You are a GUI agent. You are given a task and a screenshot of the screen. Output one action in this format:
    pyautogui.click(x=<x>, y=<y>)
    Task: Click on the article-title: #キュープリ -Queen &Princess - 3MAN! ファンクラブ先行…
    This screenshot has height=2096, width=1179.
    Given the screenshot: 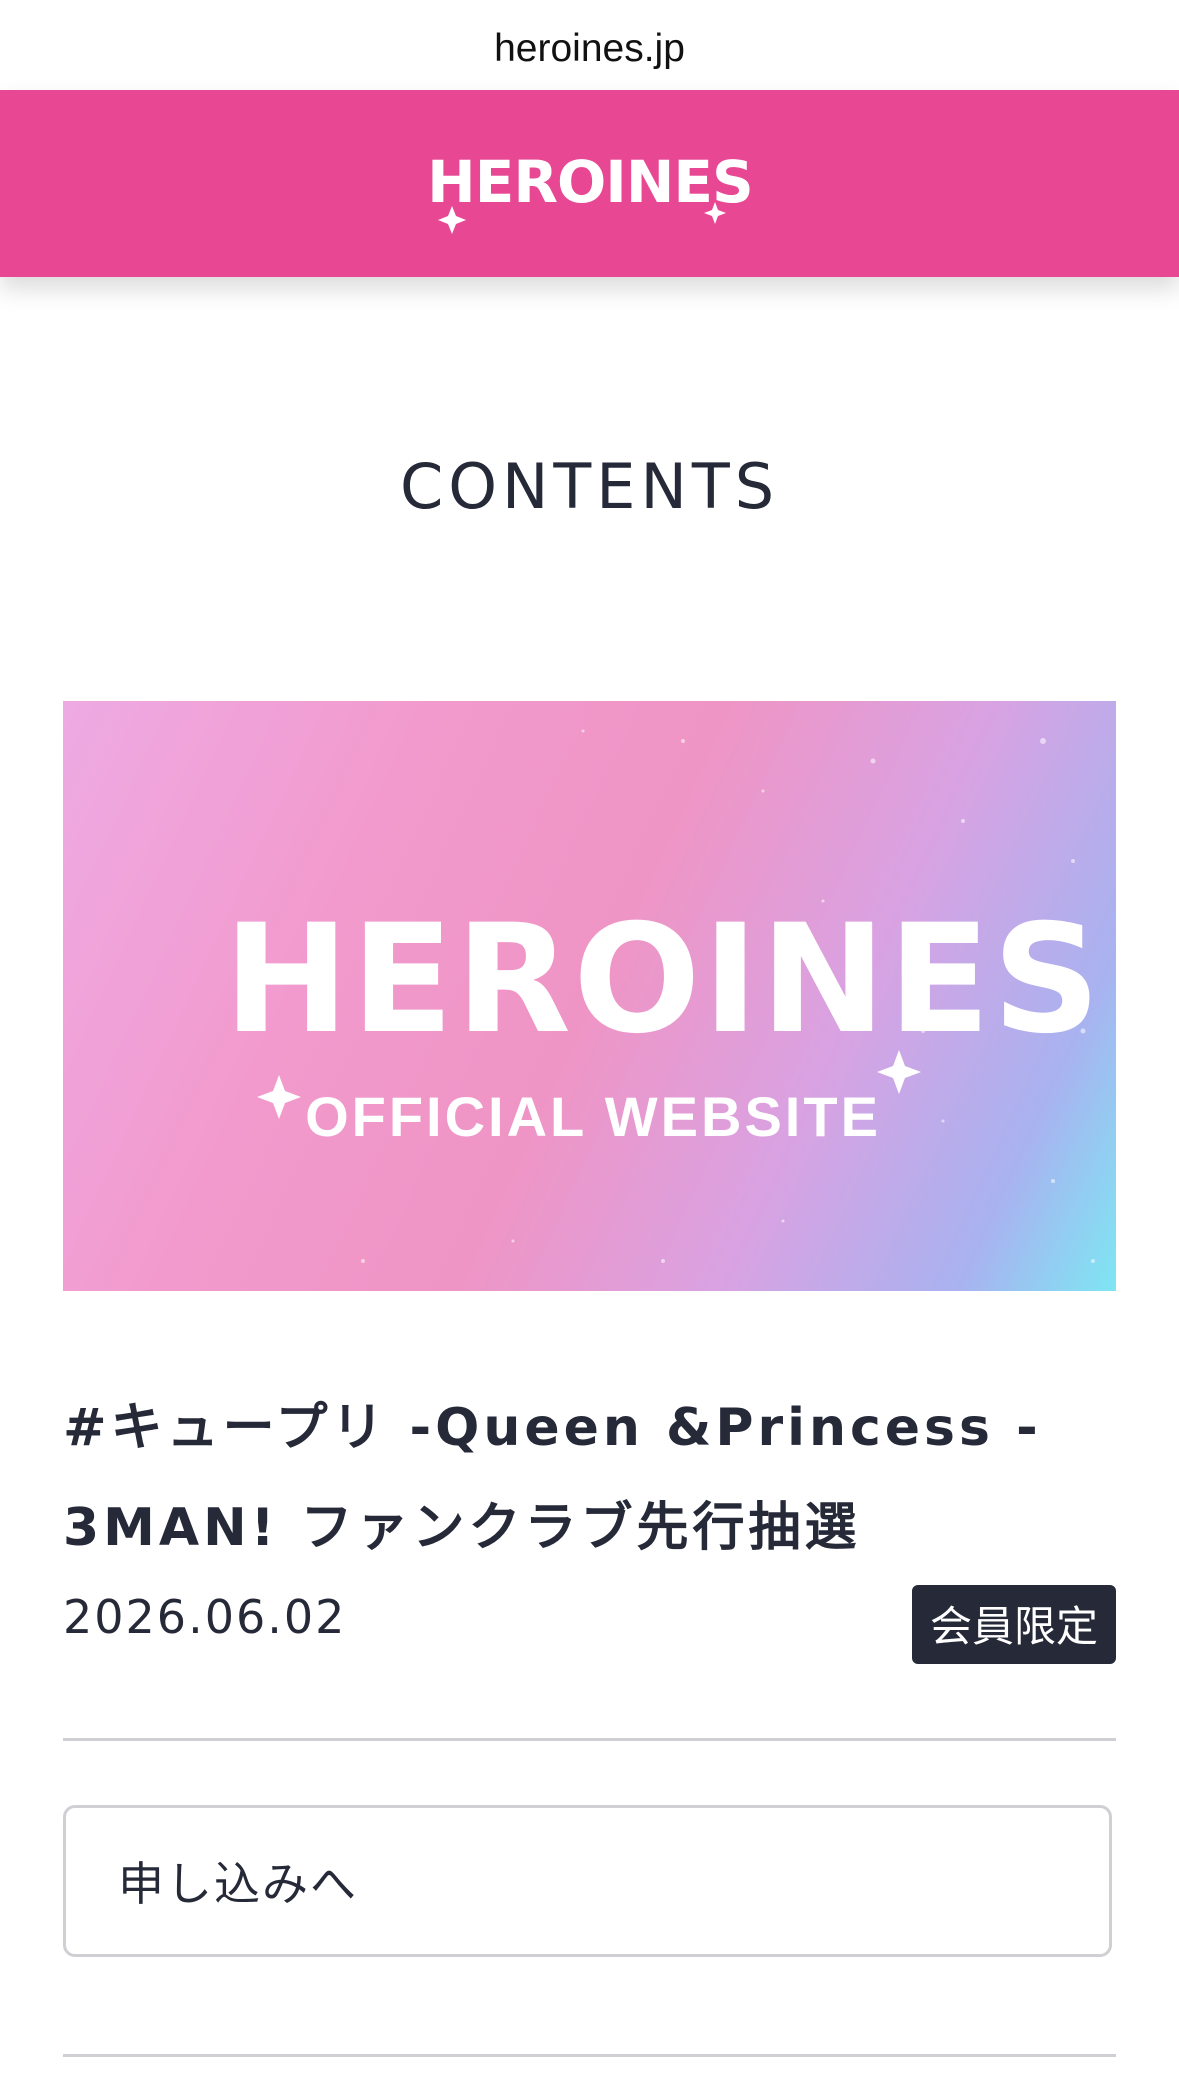 What is the action you would take?
    pyautogui.click(x=589, y=1478)
    